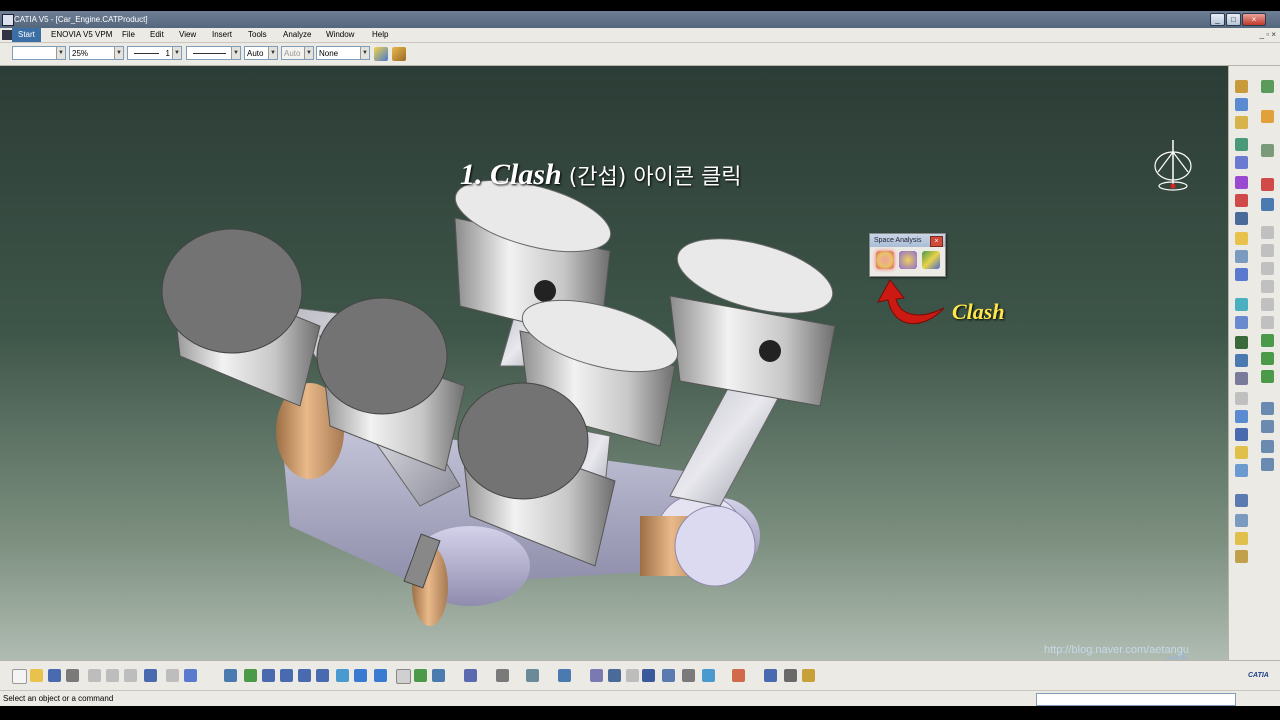 This screenshot has height=720, width=1280. I want to click on quick-constraint-icon, so click(1241, 500).